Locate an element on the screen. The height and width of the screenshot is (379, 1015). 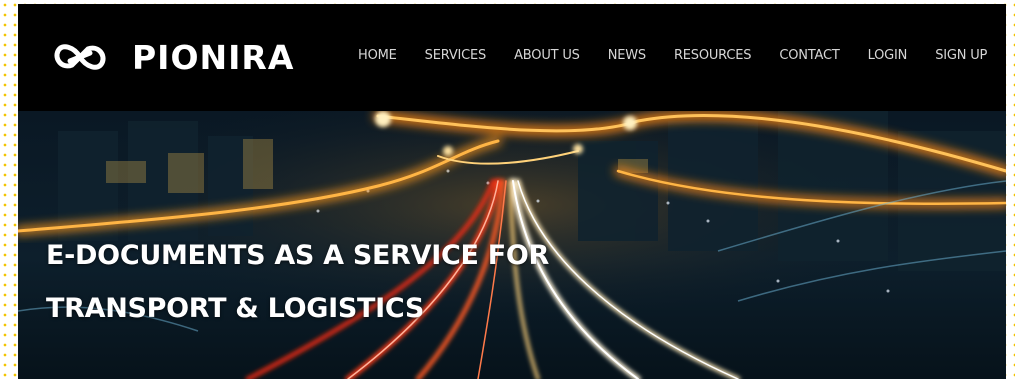
nav-services: SERVICES is located at coordinates (456, 55).